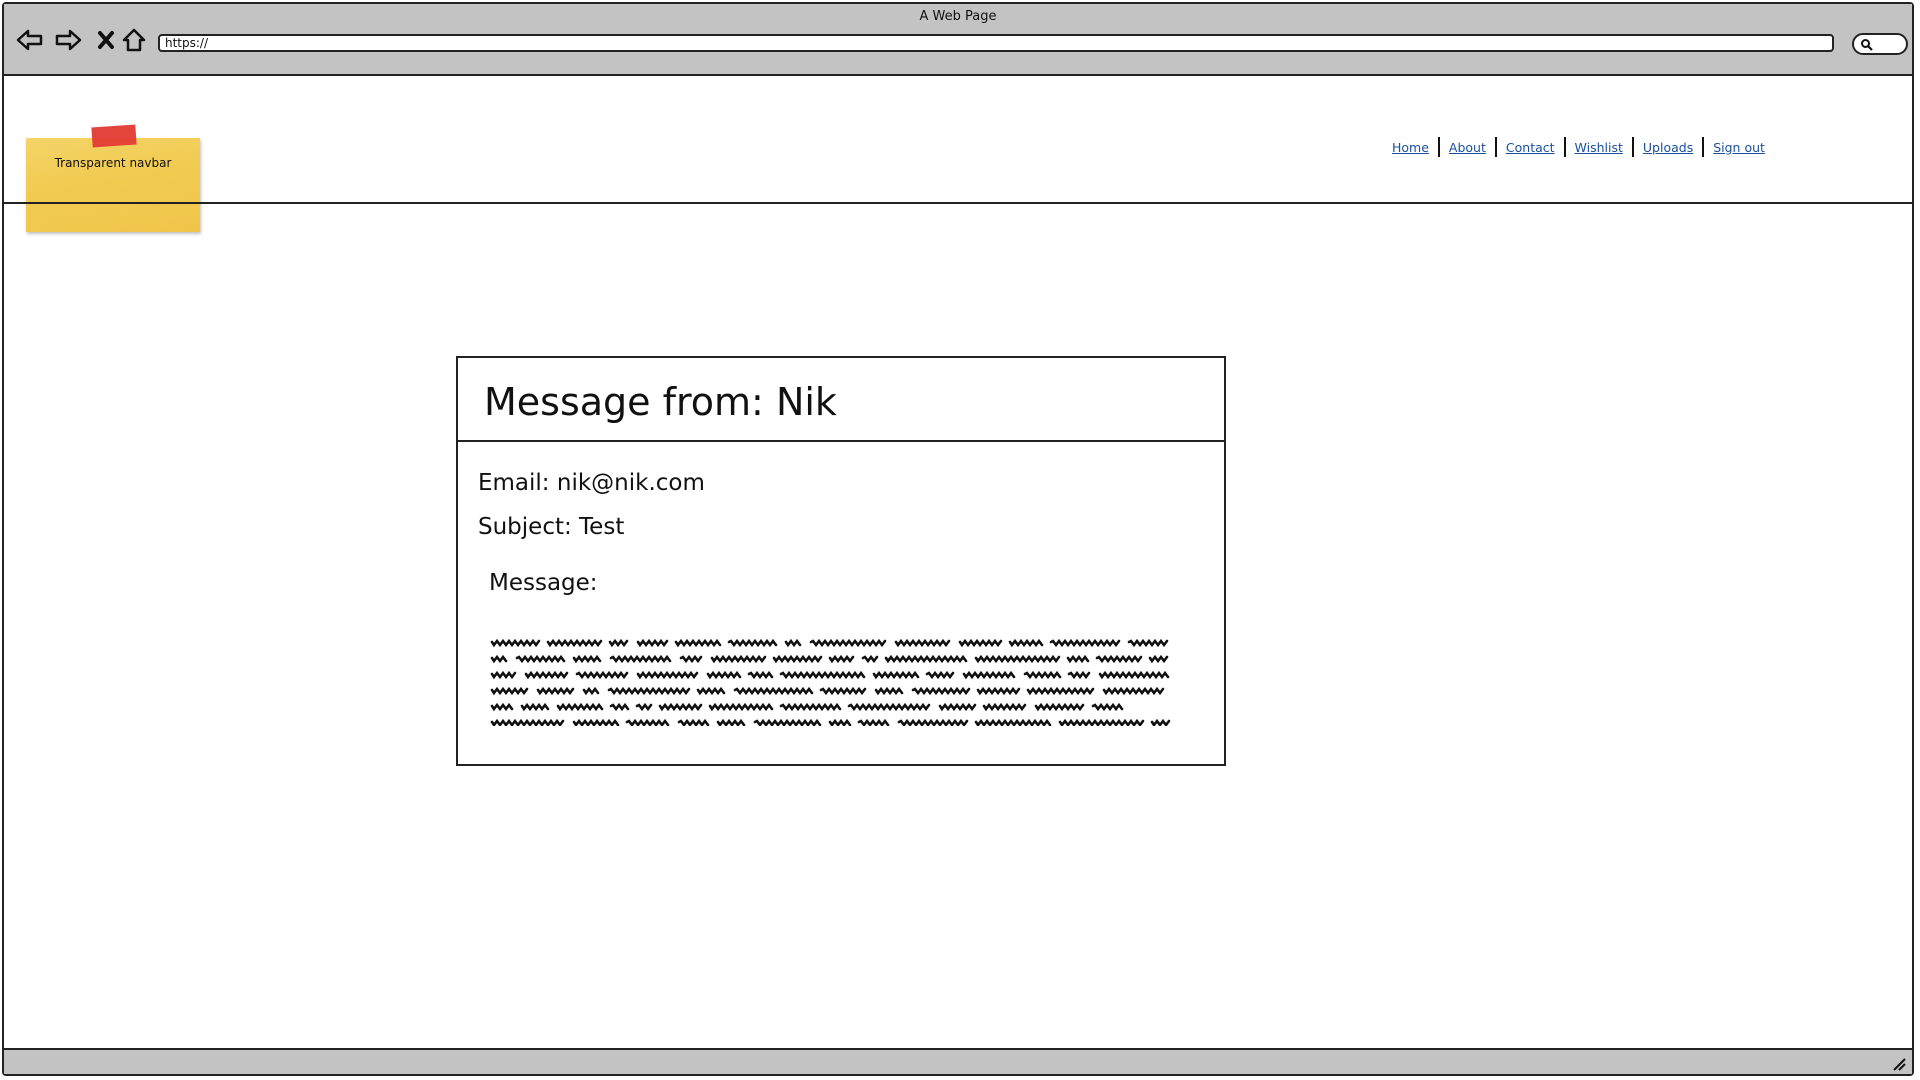 Image resolution: width=1920 pixels, height=1080 pixels. What do you see at coordinates (1599, 147) in the screenshot?
I see `nav-link-wishlist: Wishlist` at bounding box center [1599, 147].